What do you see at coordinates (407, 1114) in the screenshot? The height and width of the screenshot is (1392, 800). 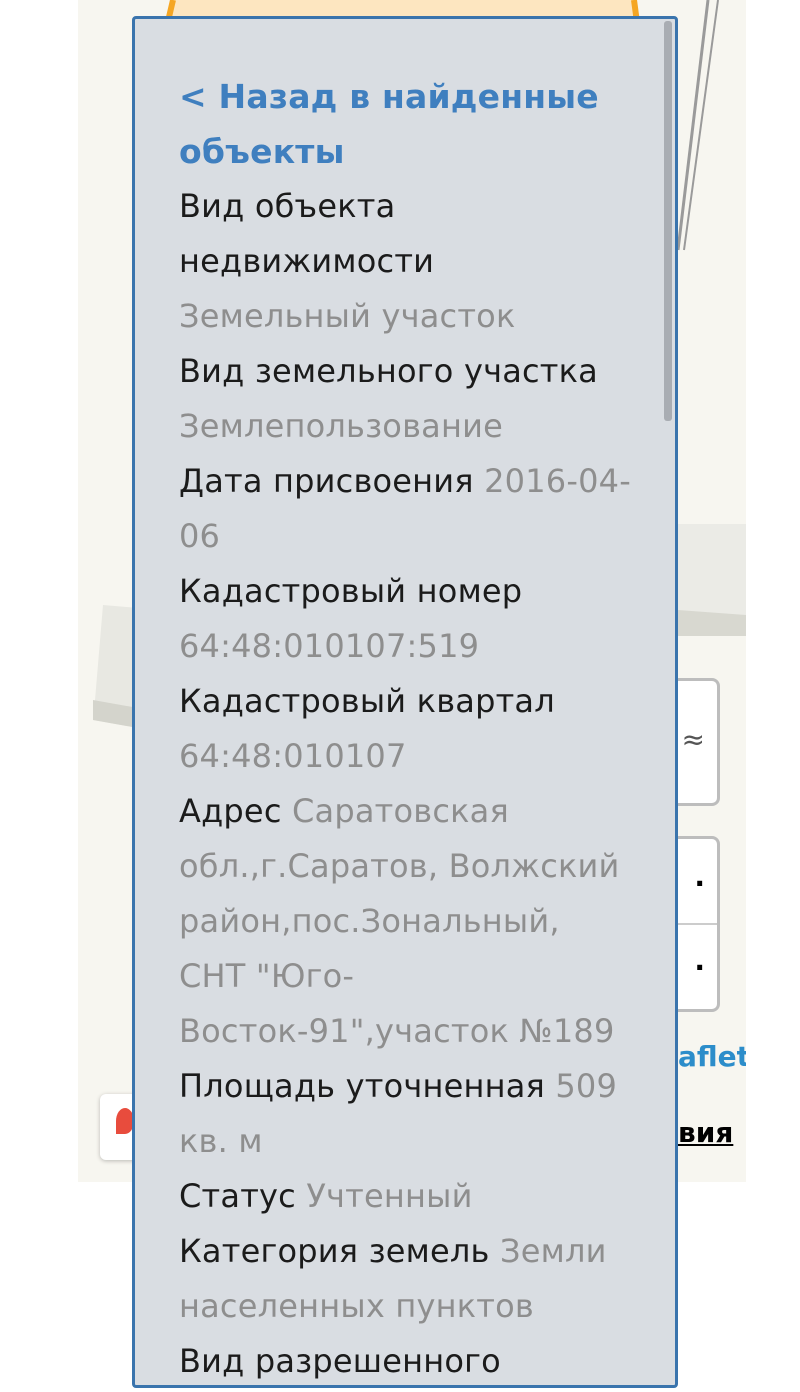 I see `property-row: Площадь уточненная 509 кв. м` at bounding box center [407, 1114].